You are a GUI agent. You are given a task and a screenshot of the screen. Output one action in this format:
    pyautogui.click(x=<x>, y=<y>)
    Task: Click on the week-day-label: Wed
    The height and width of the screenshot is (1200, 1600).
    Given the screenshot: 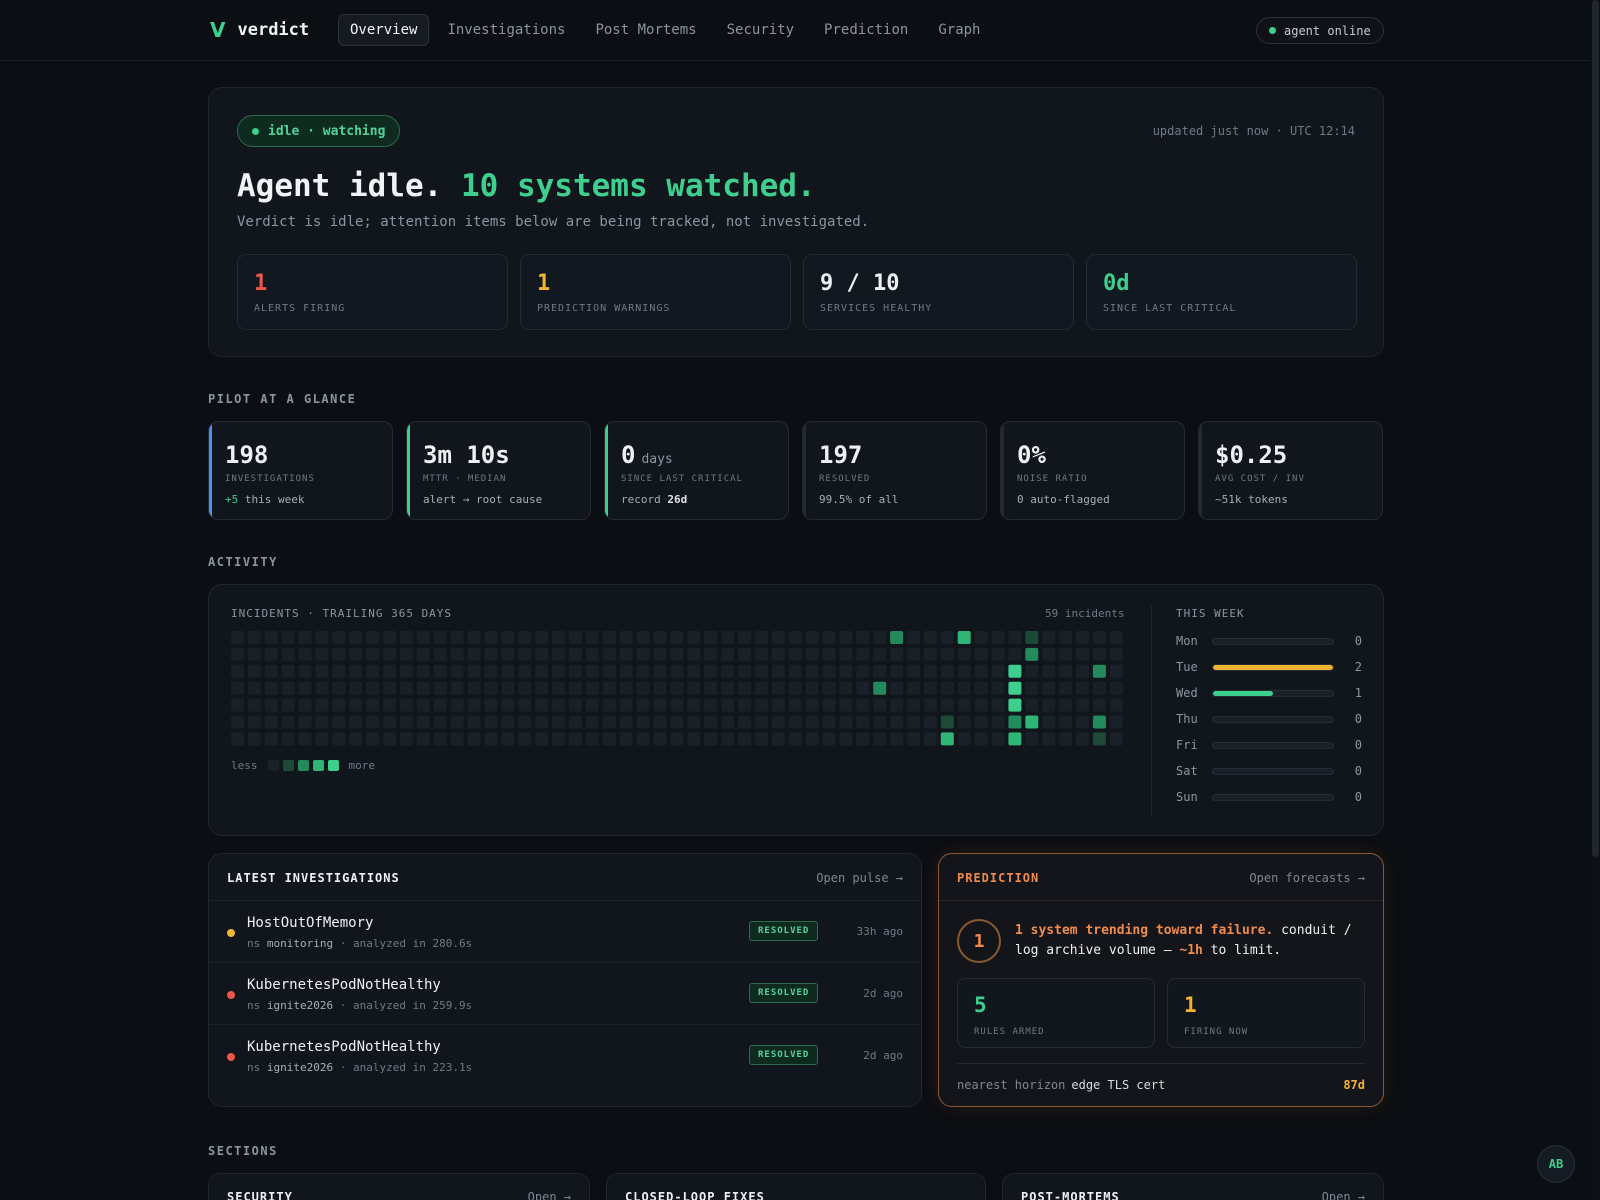 What is the action you would take?
    pyautogui.click(x=1187, y=693)
    